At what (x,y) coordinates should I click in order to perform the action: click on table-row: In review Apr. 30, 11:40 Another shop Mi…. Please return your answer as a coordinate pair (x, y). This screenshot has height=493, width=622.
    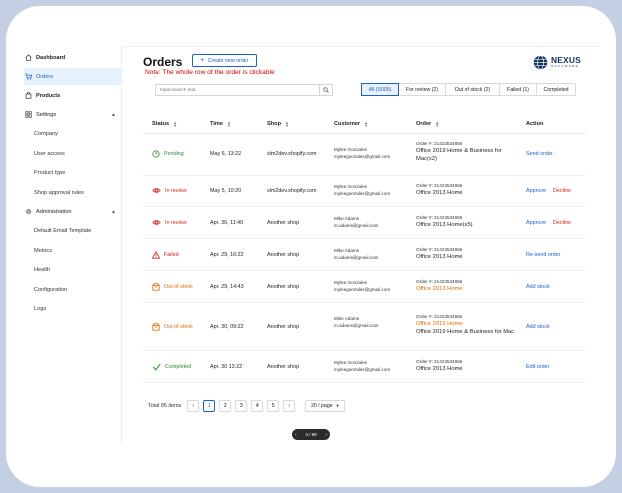
    Looking at the image, I should click on (364, 223).